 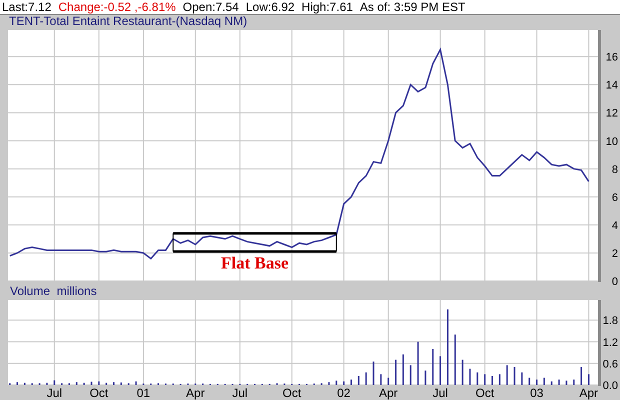 I want to click on y-tick-label: 1.8, so click(x=610, y=321).